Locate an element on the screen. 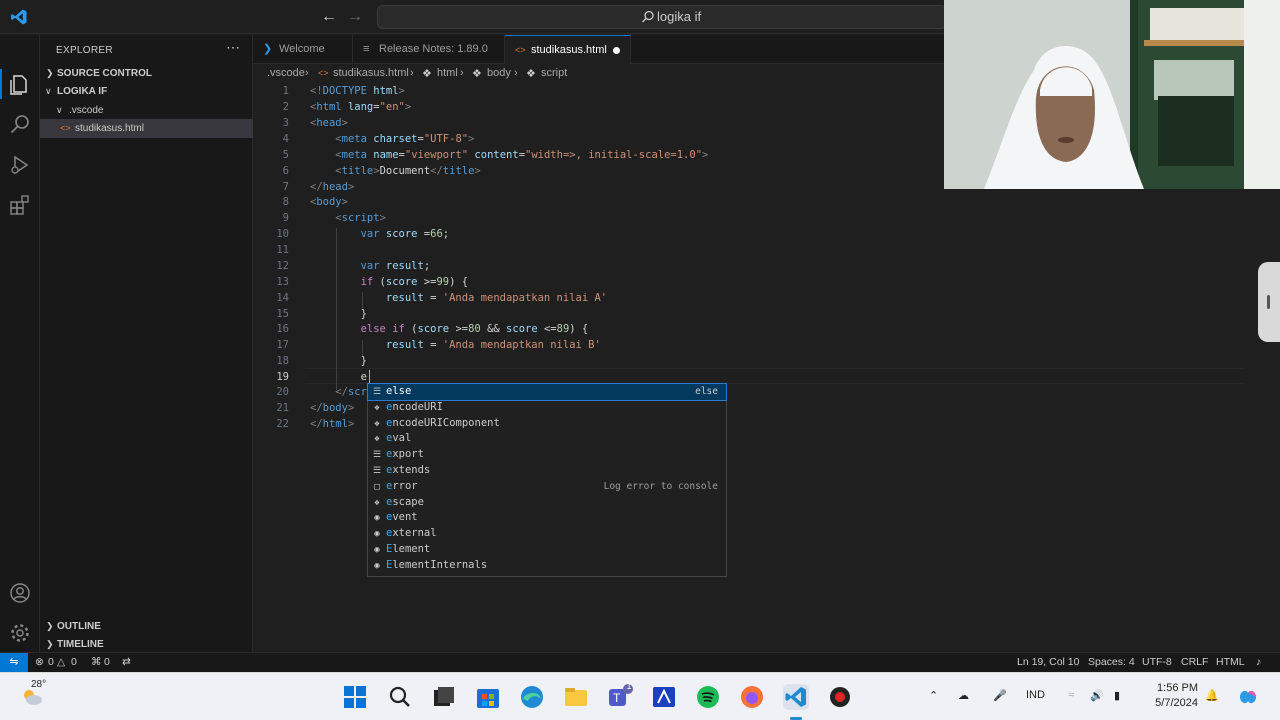 This screenshot has width=1280, height=720. folder-vscode: ∨ .vscode is located at coordinates (146, 110).